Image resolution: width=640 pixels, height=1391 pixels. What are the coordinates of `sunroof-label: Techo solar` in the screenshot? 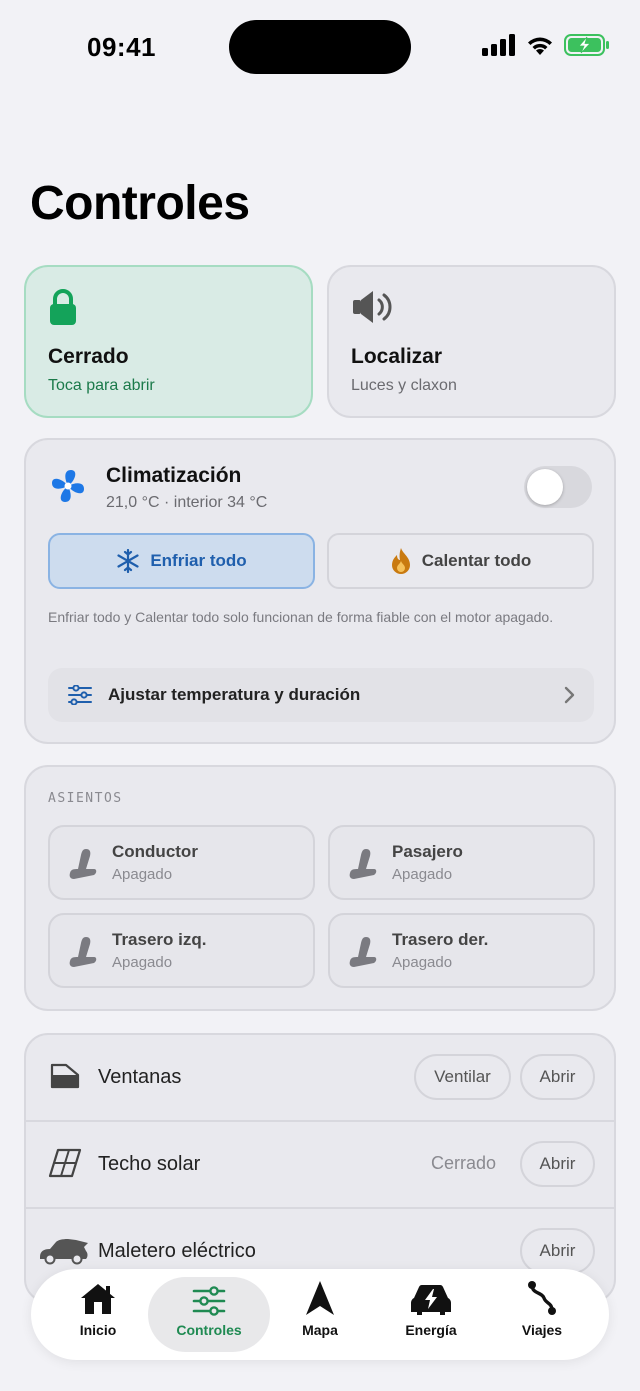 It's located at (149, 1164).